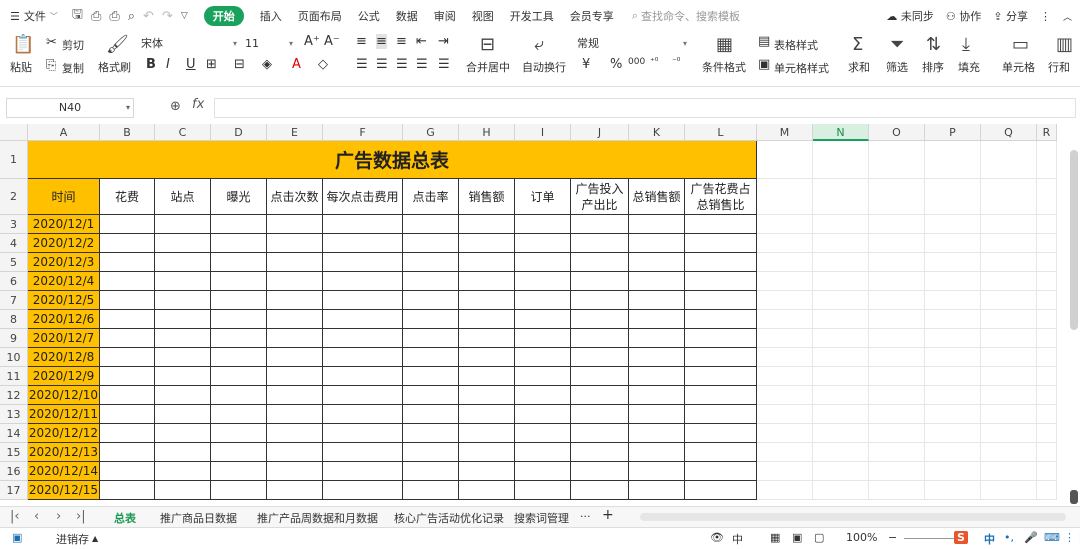 The width and height of the screenshot is (1080, 549). What do you see at coordinates (320, 16) in the screenshot?
I see `menu-tab-2: 页面布局` at bounding box center [320, 16].